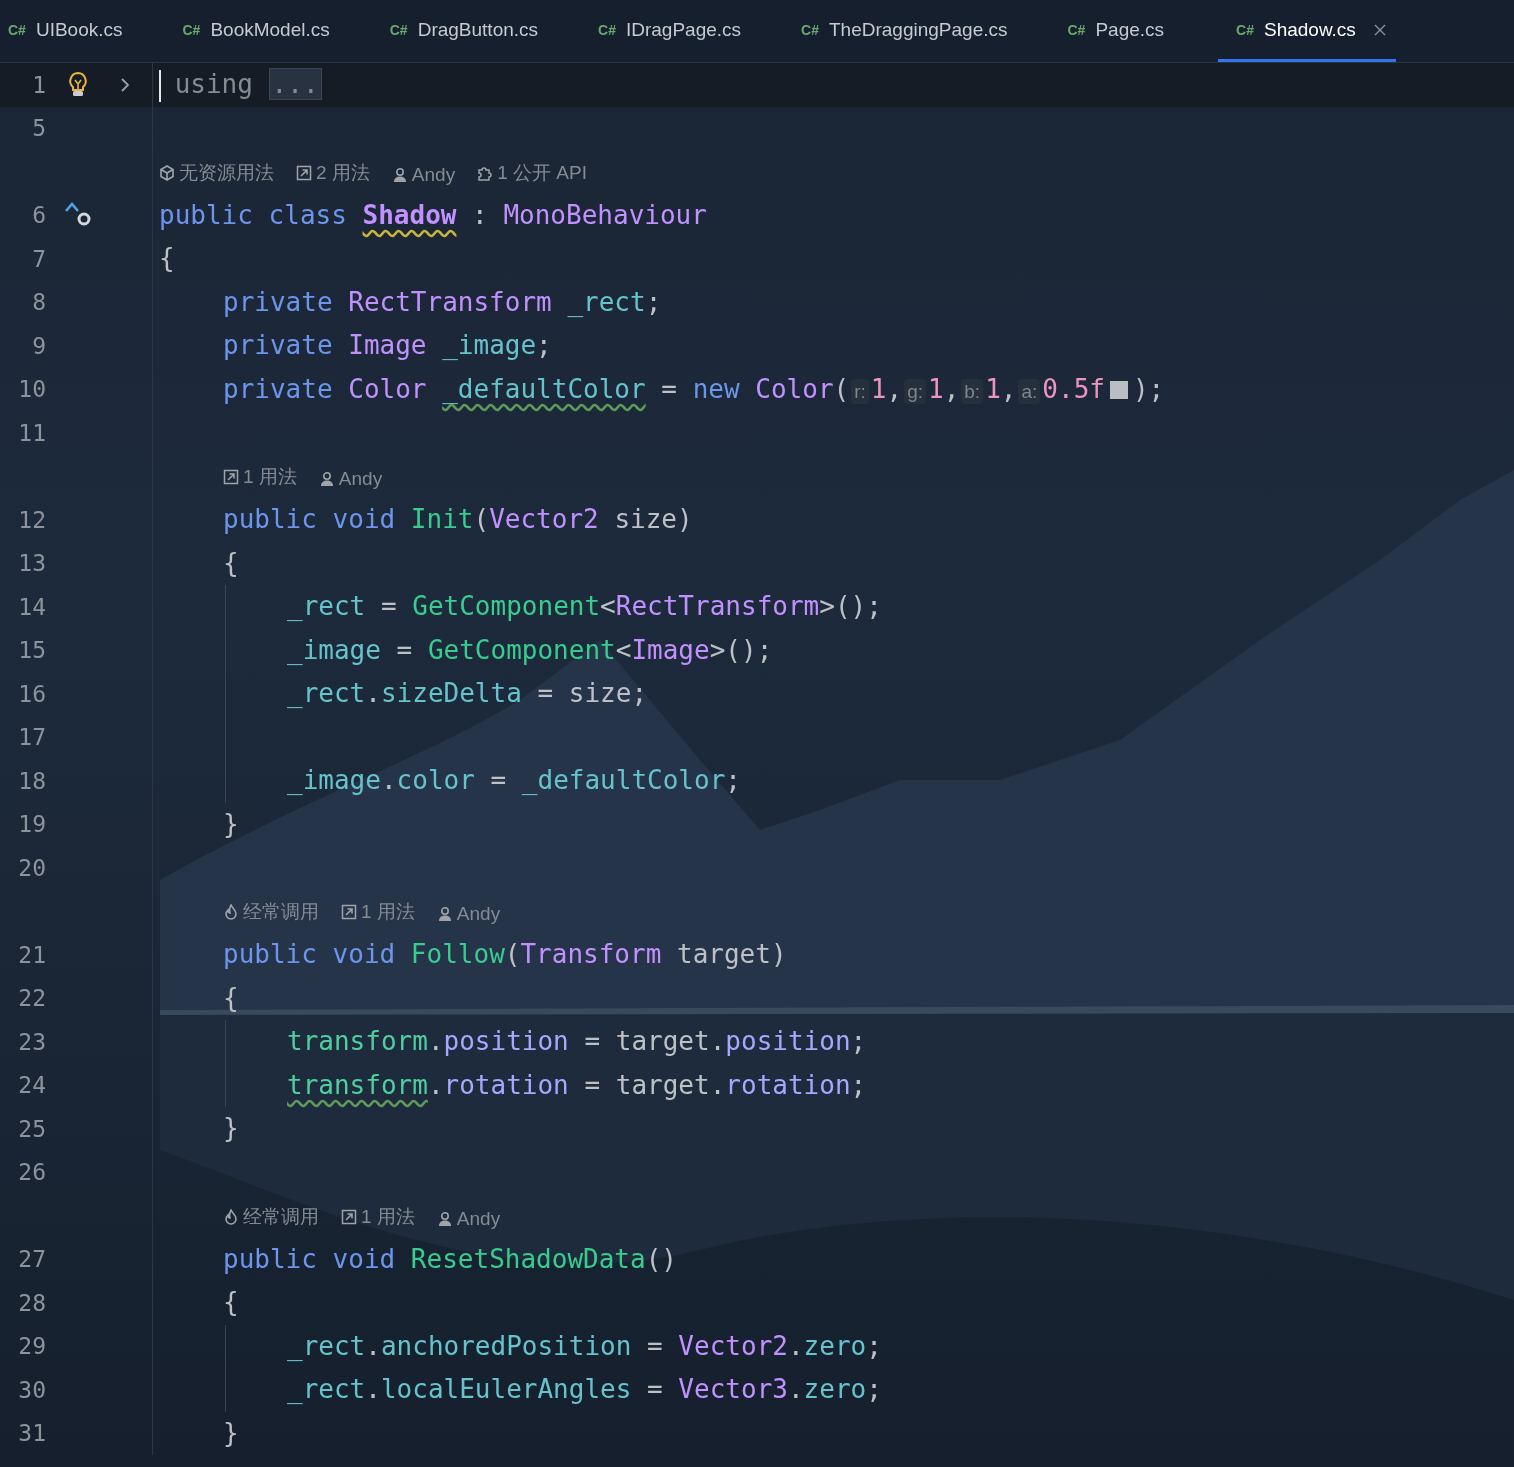 The height and width of the screenshot is (1467, 1514). What do you see at coordinates (506, 1389) in the screenshot?
I see `field-name: localEulerAngles` at bounding box center [506, 1389].